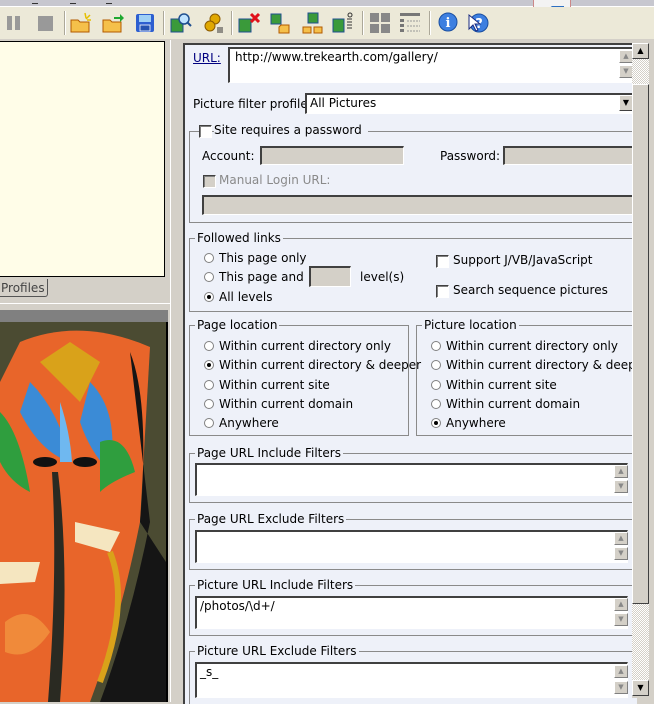 This screenshot has width=654, height=704. Describe the element at coordinates (621, 604) in the screenshot. I see `picture-include-scroll-up: ▲` at that location.